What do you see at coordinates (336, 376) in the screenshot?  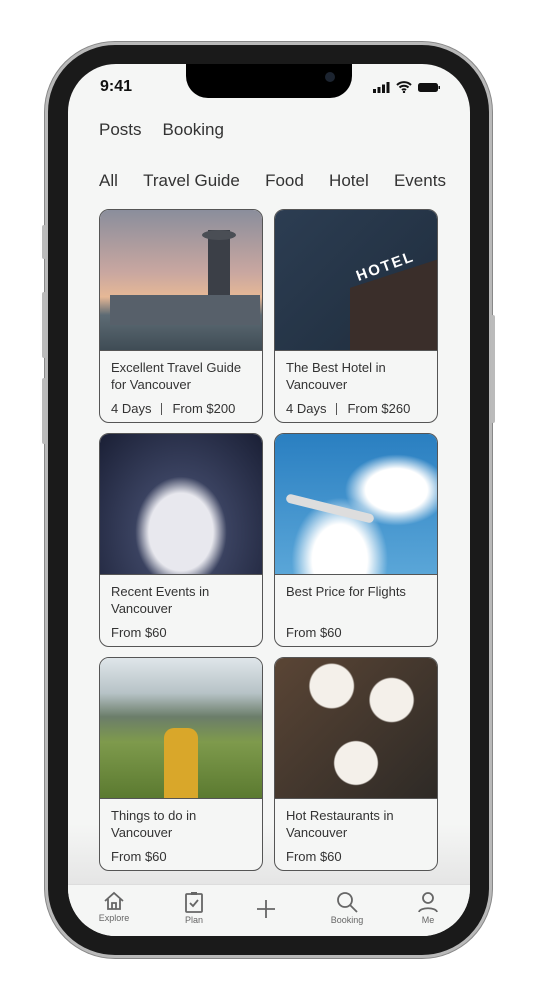 I see `card-title: The Best Hotel in Vancouver` at bounding box center [336, 376].